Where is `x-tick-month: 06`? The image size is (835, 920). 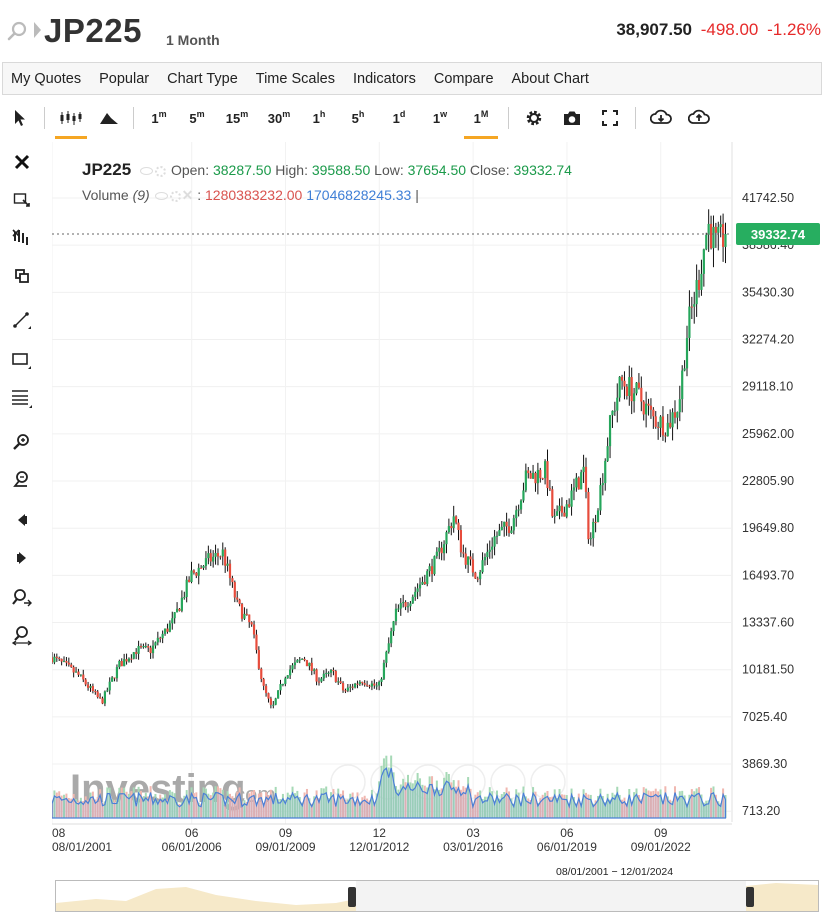
x-tick-month: 06 is located at coordinates (192, 833).